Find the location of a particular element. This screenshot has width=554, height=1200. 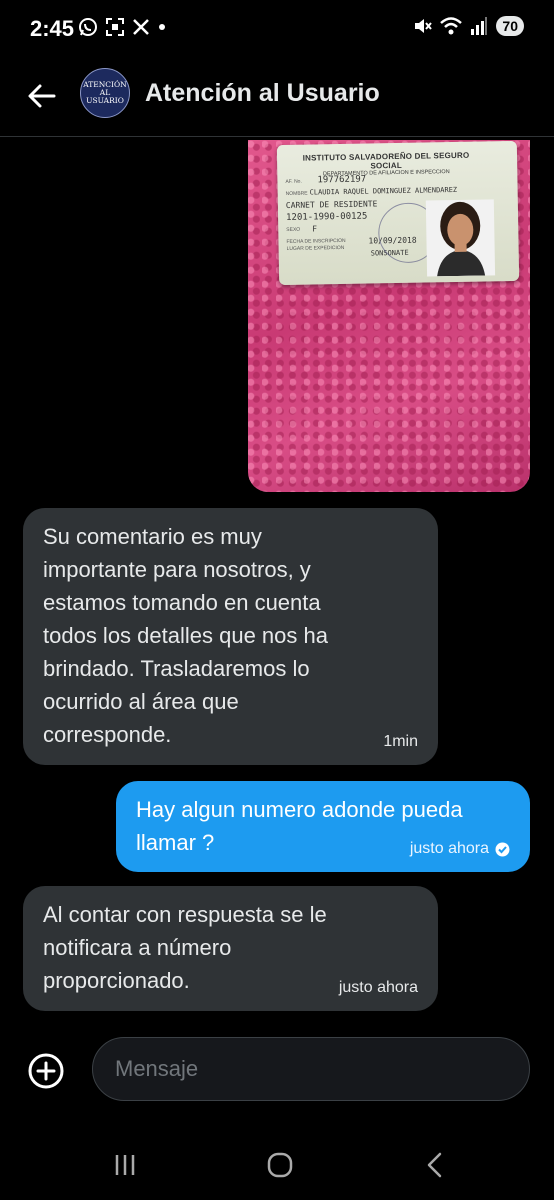

message-input is located at coordinates (311, 1069).